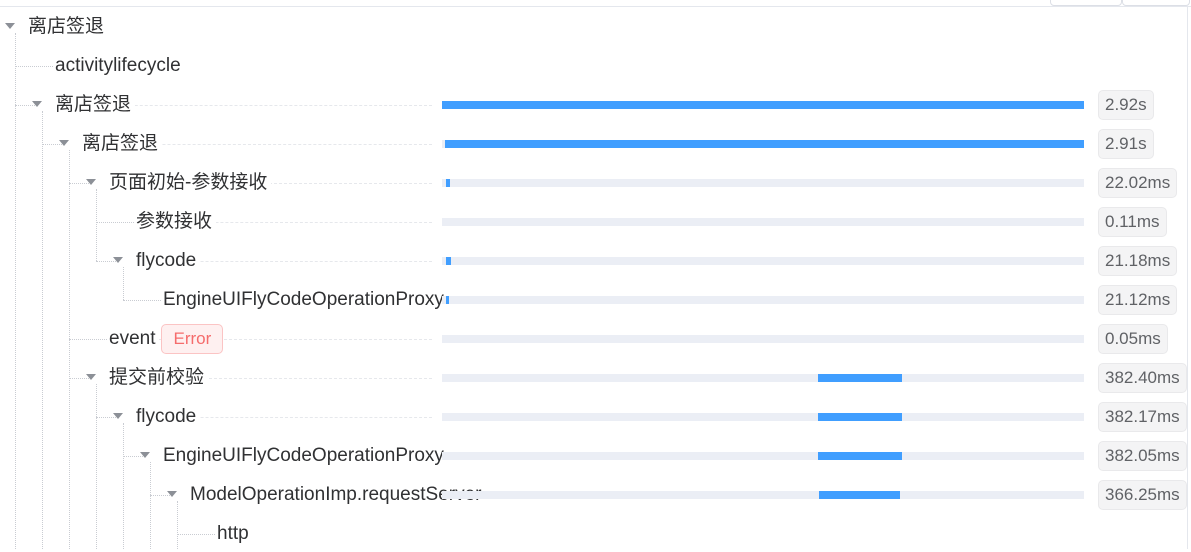 This screenshot has width=1191, height=552. I want to click on top-toolbar-edge, so click(595, 3).